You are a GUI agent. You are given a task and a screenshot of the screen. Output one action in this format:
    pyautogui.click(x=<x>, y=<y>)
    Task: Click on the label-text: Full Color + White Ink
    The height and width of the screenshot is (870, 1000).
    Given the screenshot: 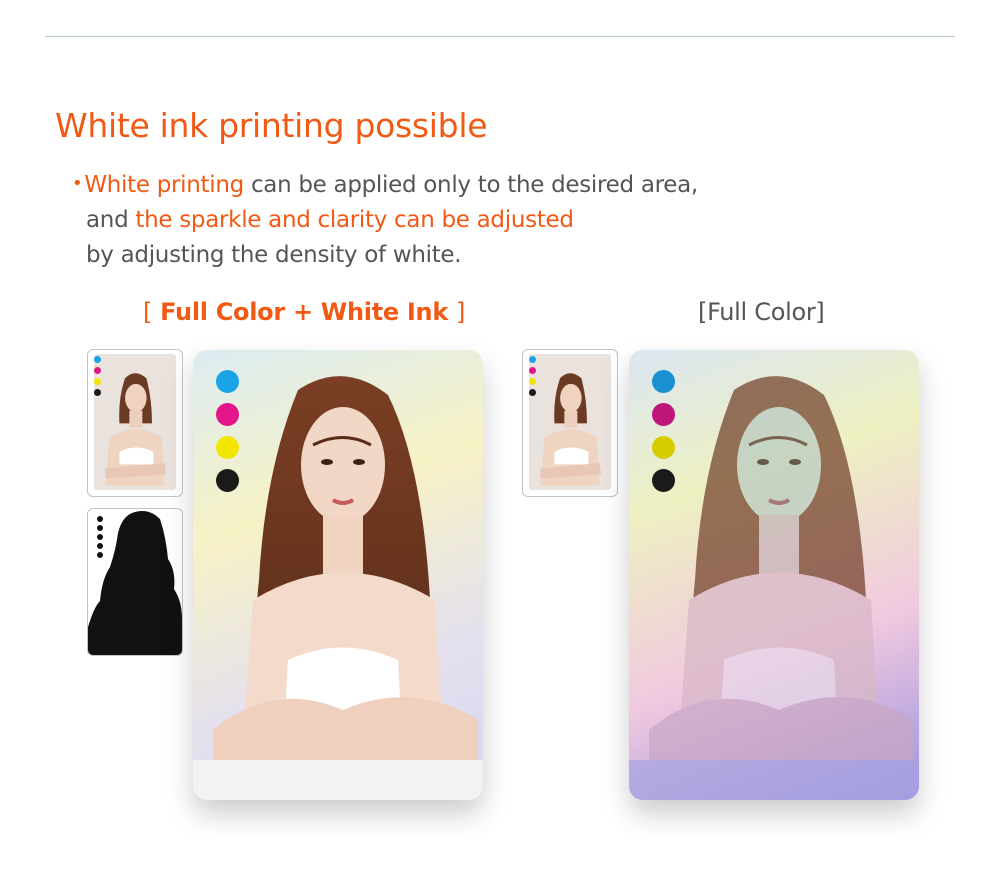 What is the action you would take?
    pyautogui.click(x=304, y=312)
    